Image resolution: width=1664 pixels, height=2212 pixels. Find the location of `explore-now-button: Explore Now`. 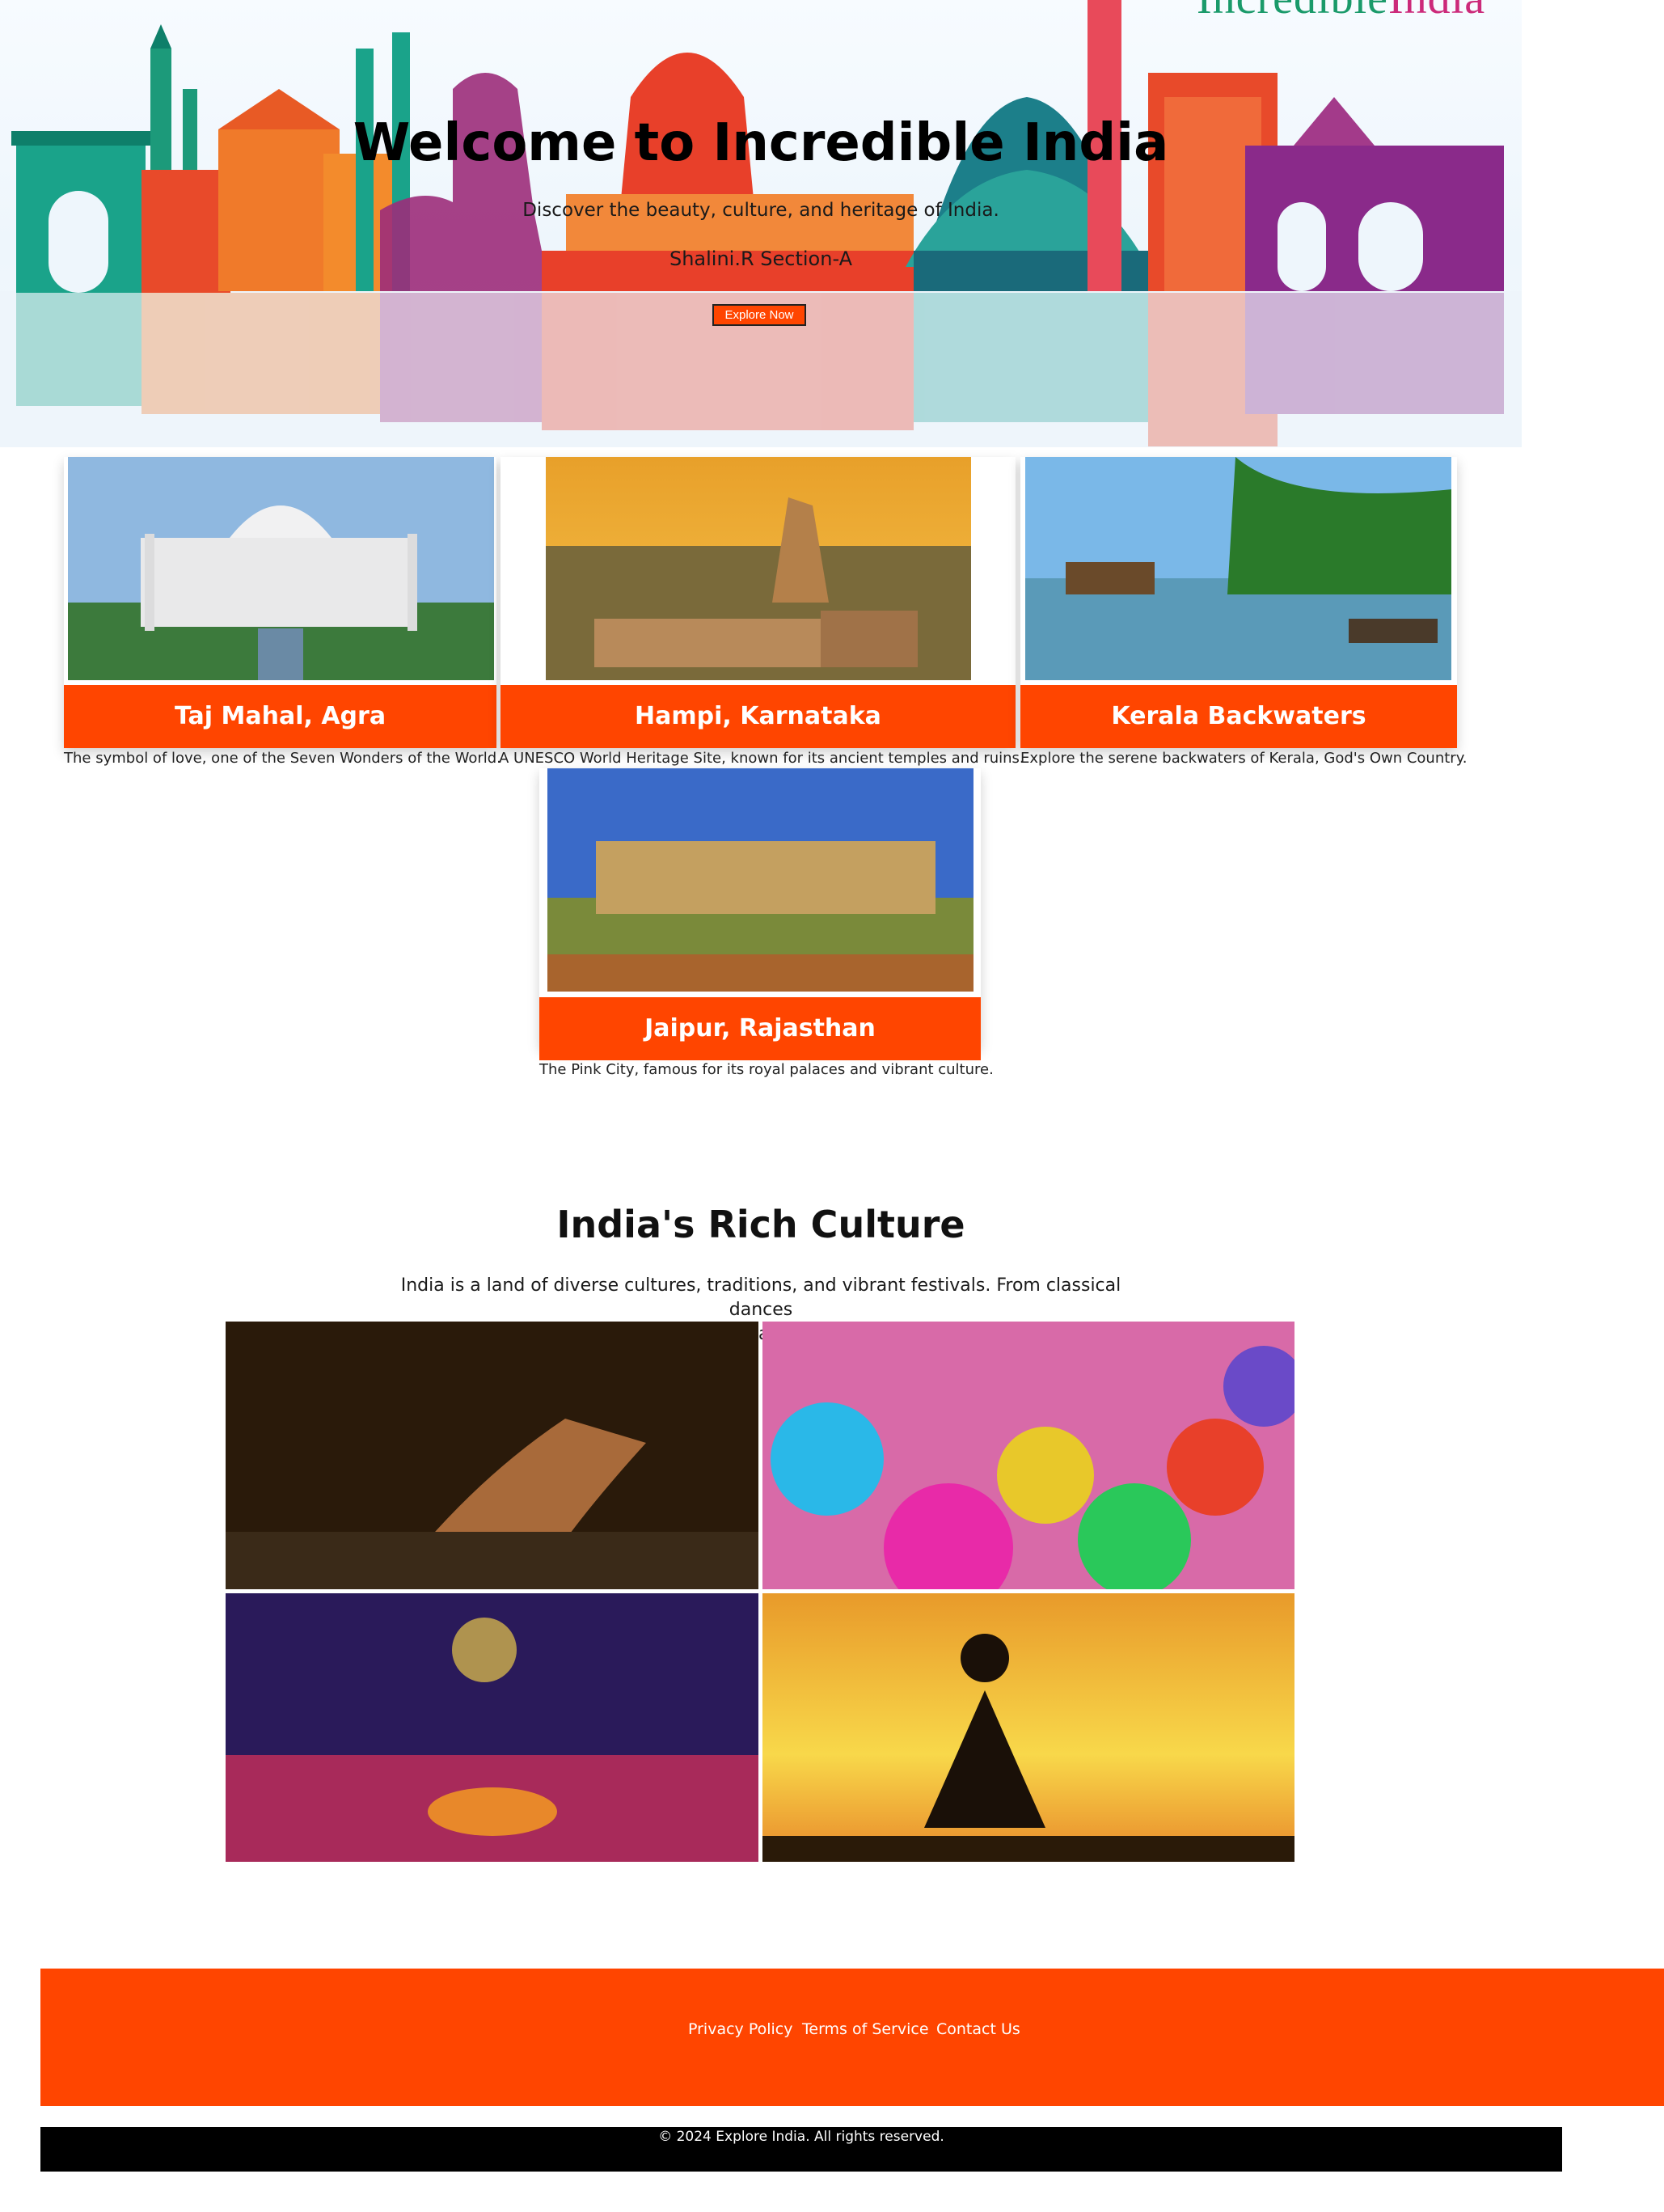

explore-now-button: Explore Now is located at coordinates (759, 315).